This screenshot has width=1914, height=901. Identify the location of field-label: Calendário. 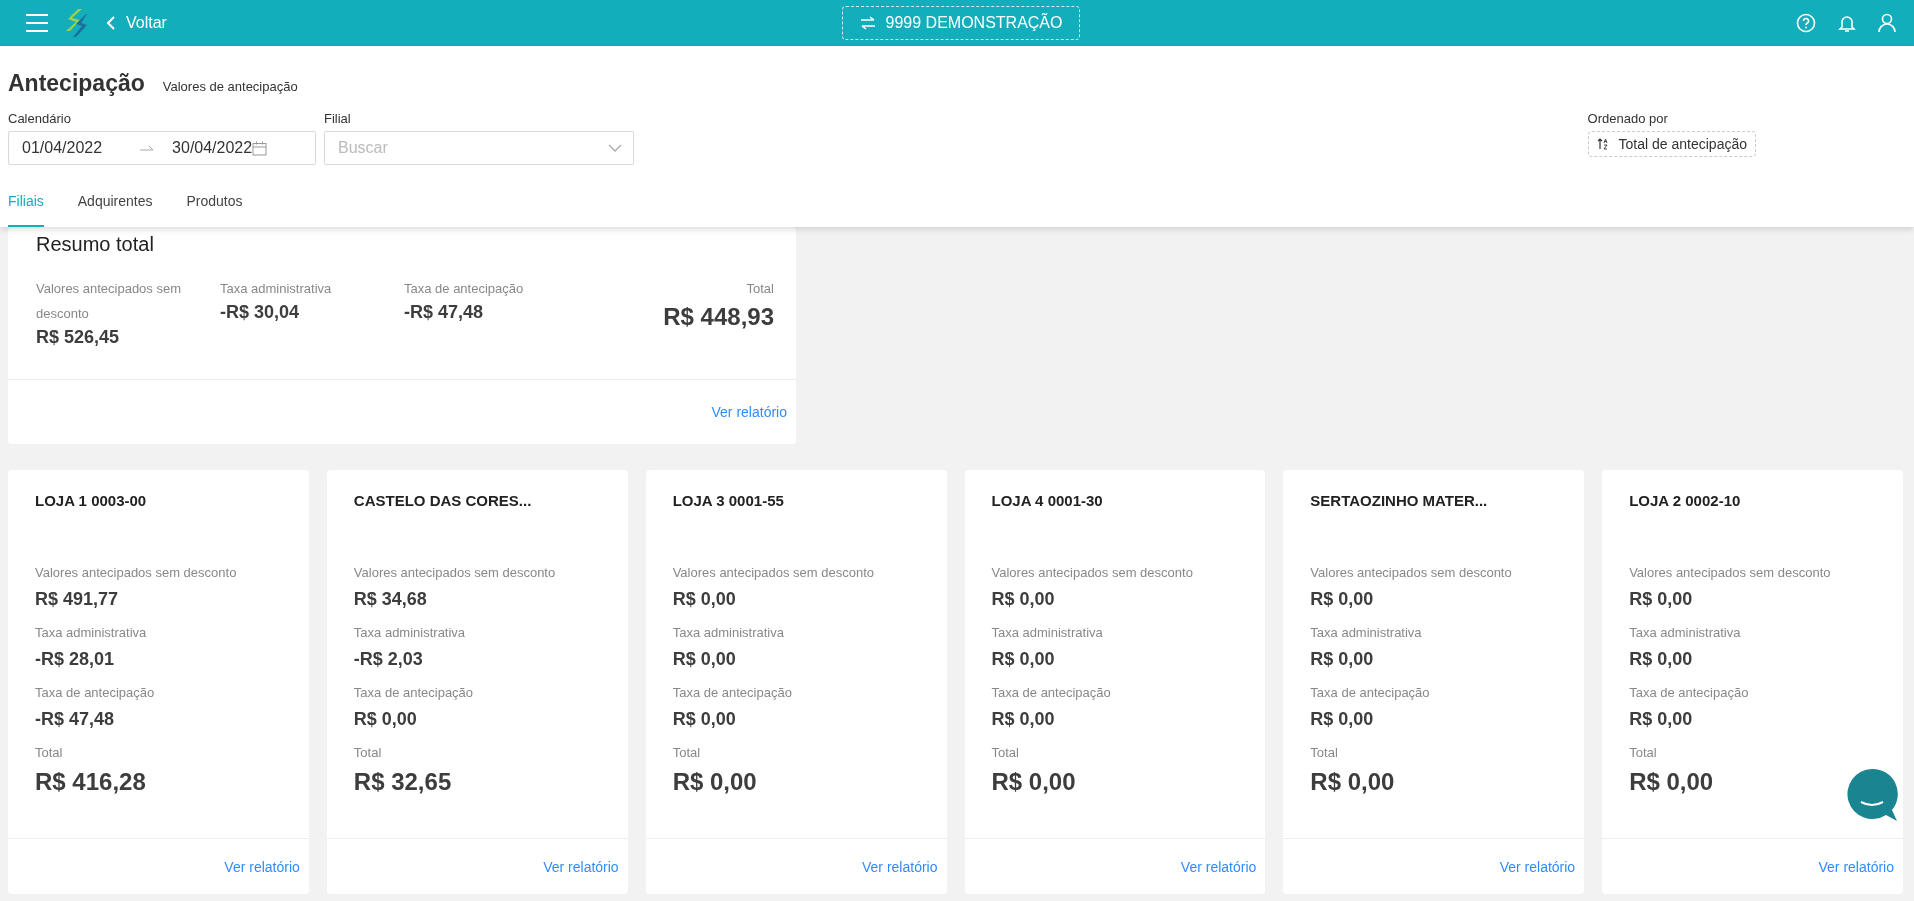
(40, 118).